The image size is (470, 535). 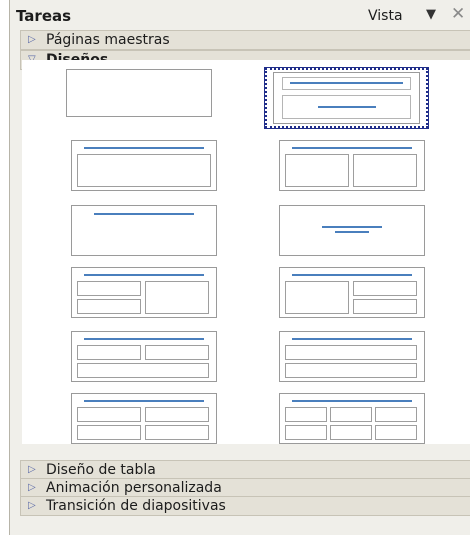 What do you see at coordinates (246, 452) in the screenshot?
I see `gallery-footer-gap` at bounding box center [246, 452].